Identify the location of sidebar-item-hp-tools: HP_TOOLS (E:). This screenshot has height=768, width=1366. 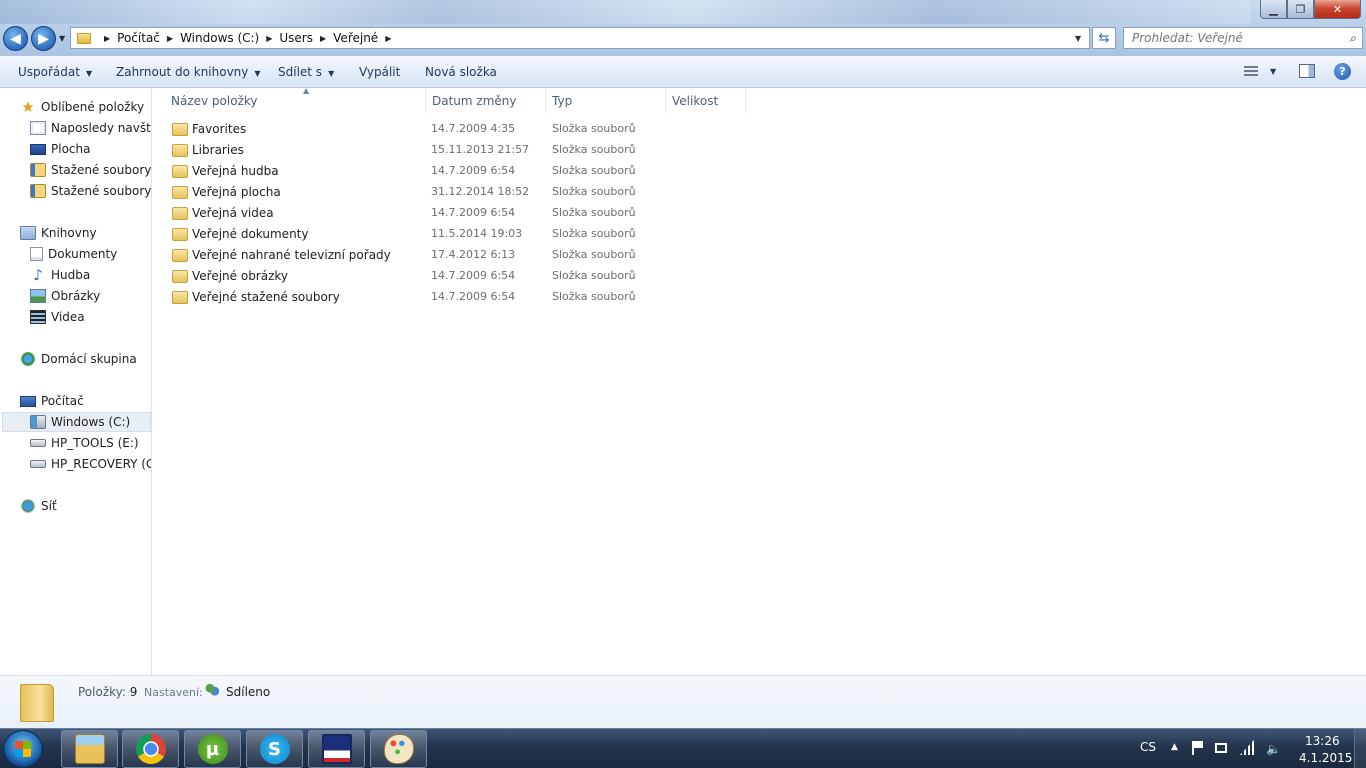
(84, 443).